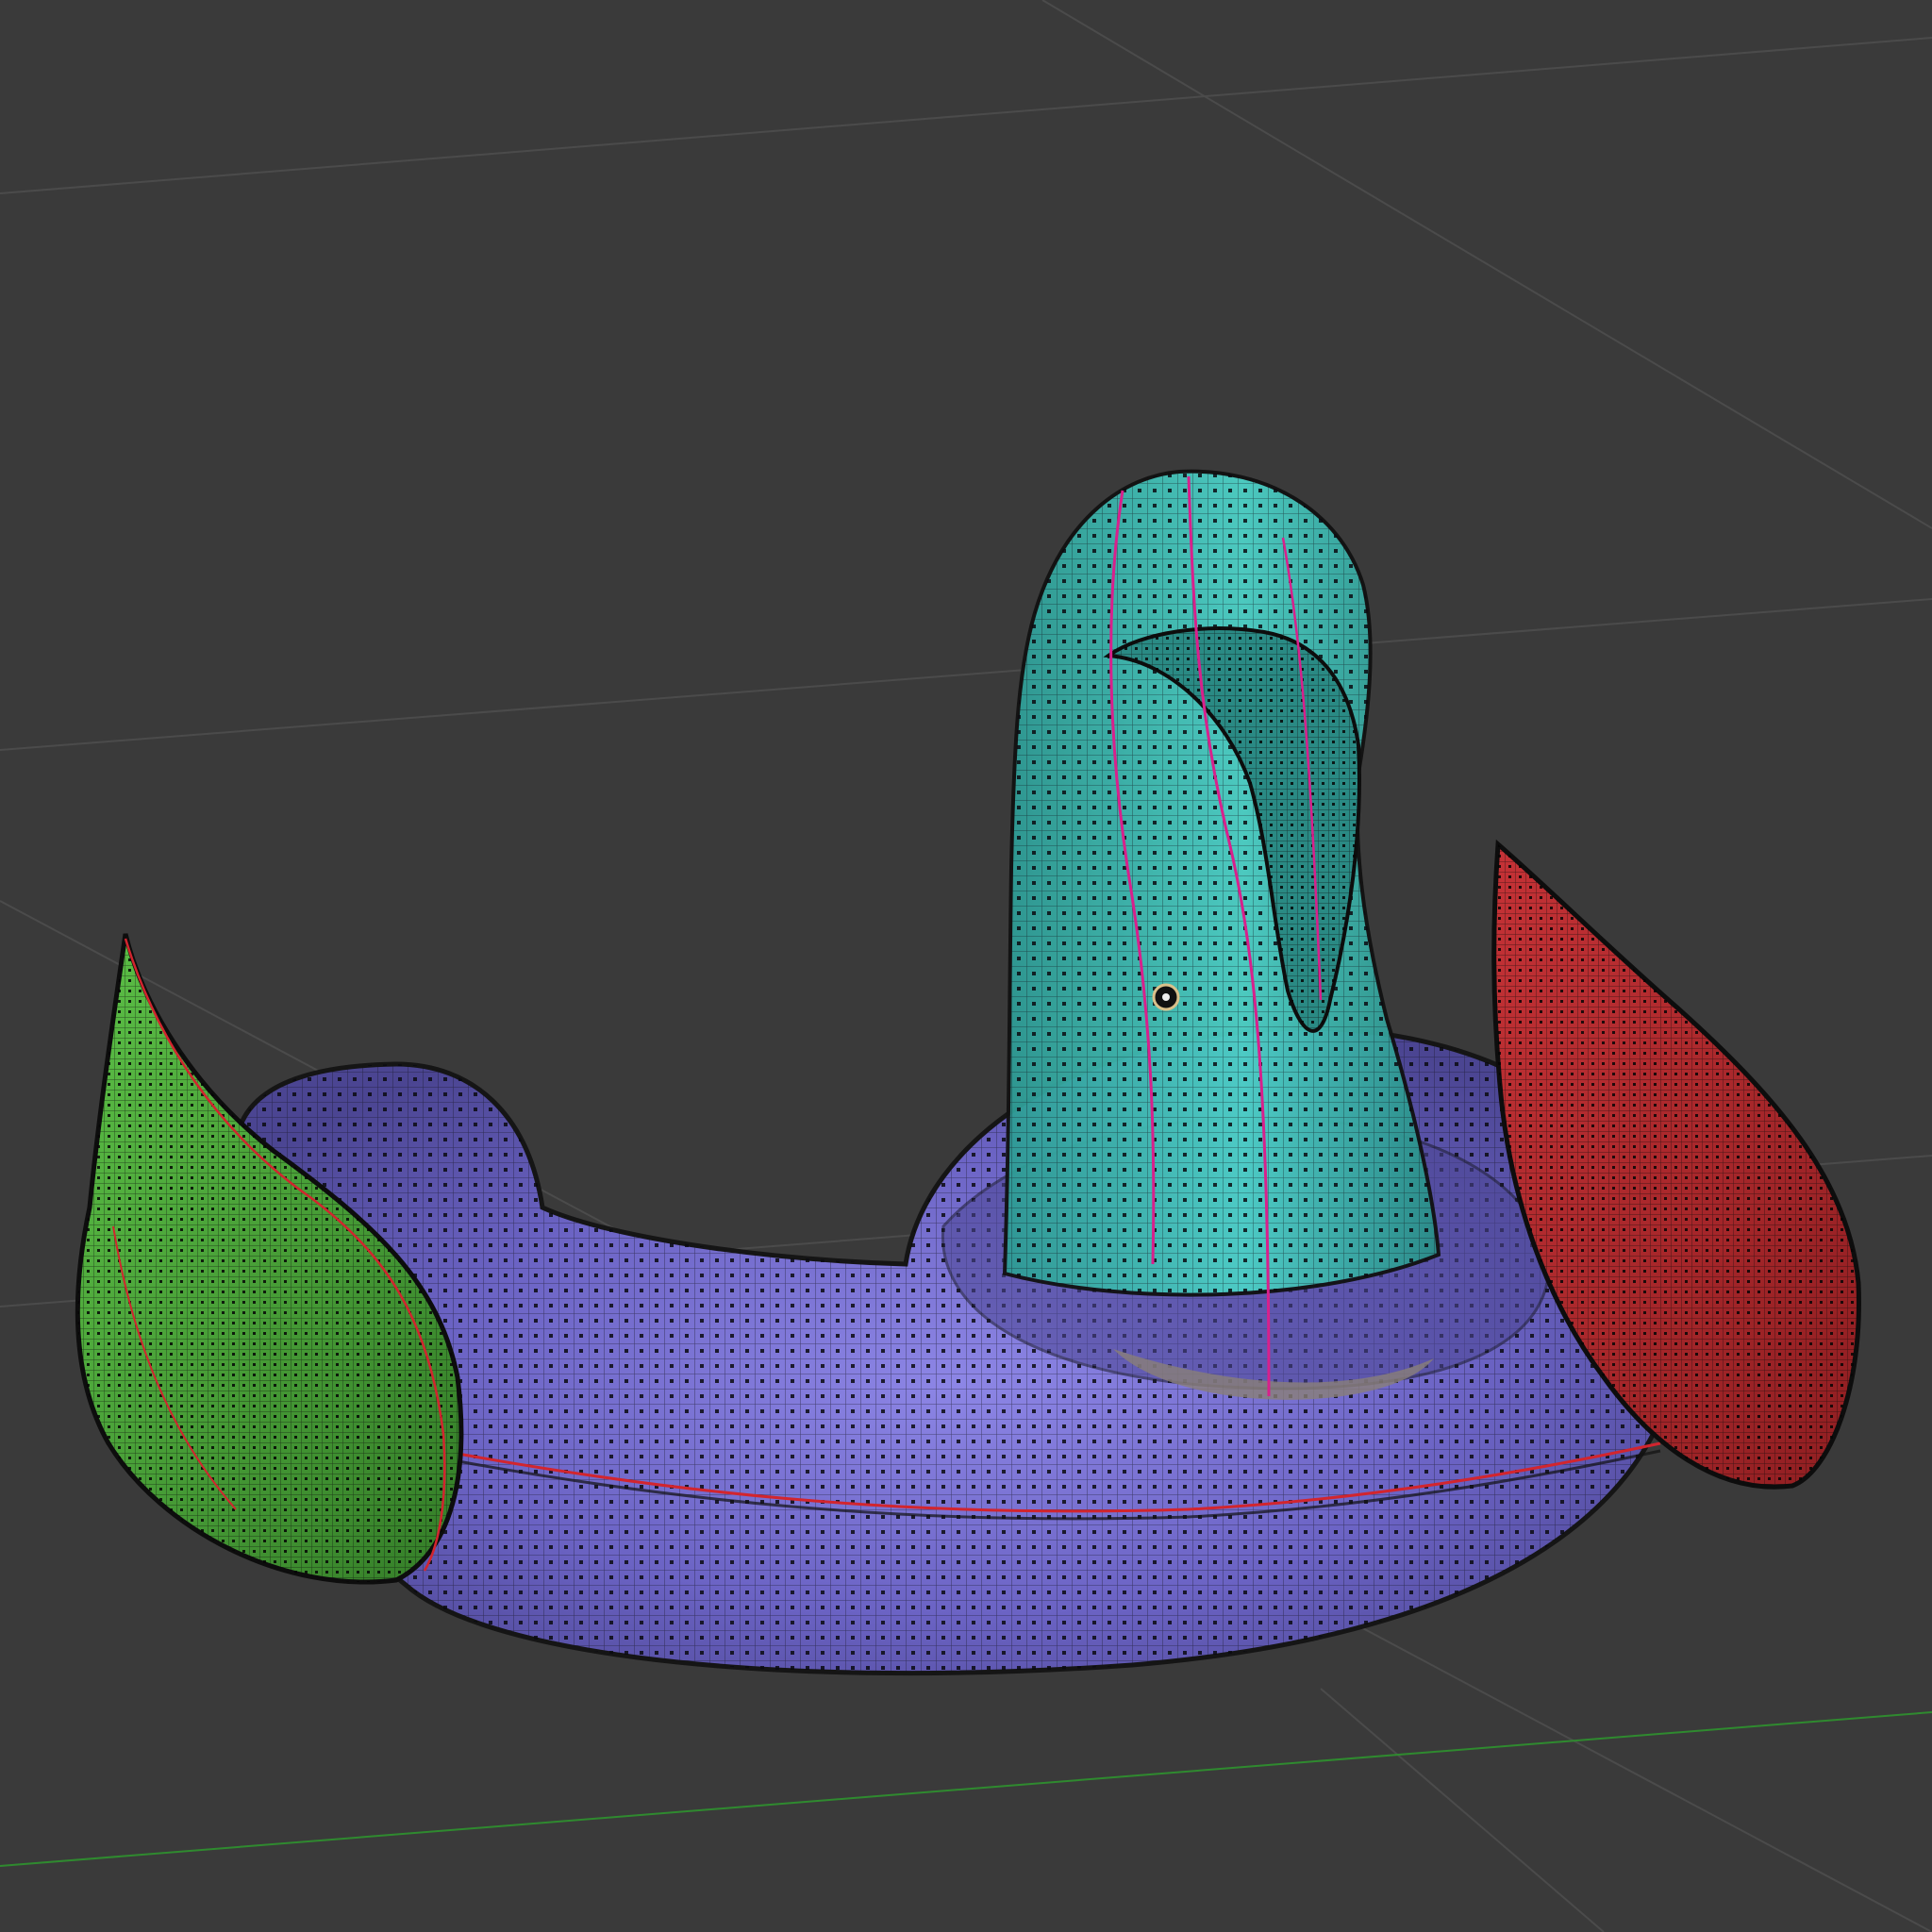  What do you see at coordinates (1221, 933) in the screenshot?
I see `neck-head` at bounding box center [1221, 933].